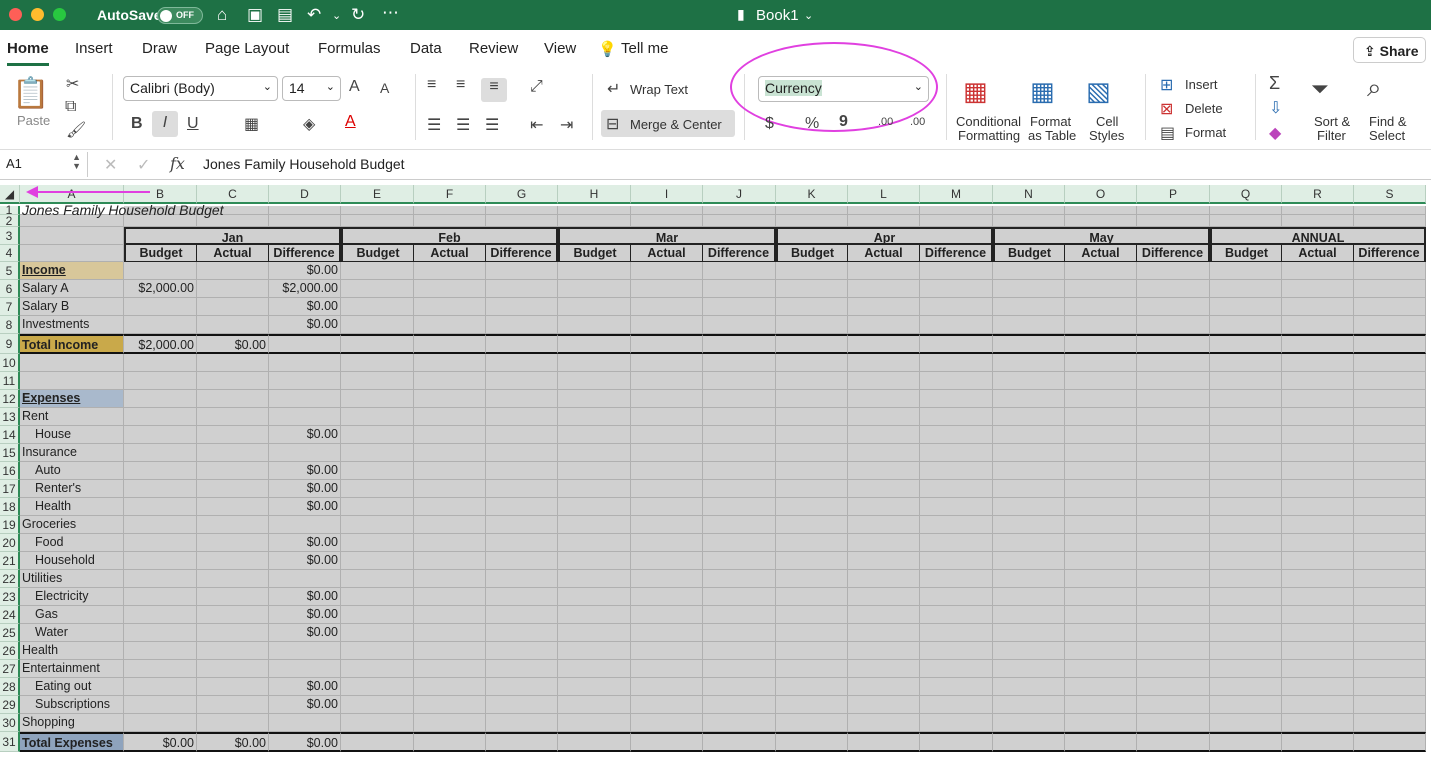 Image resolution: width=1431 pixels, height=776 pixels. Describe the element at coordinates (110, 165) in the screenshot. I see `cancel-icon: ✕` at that location.